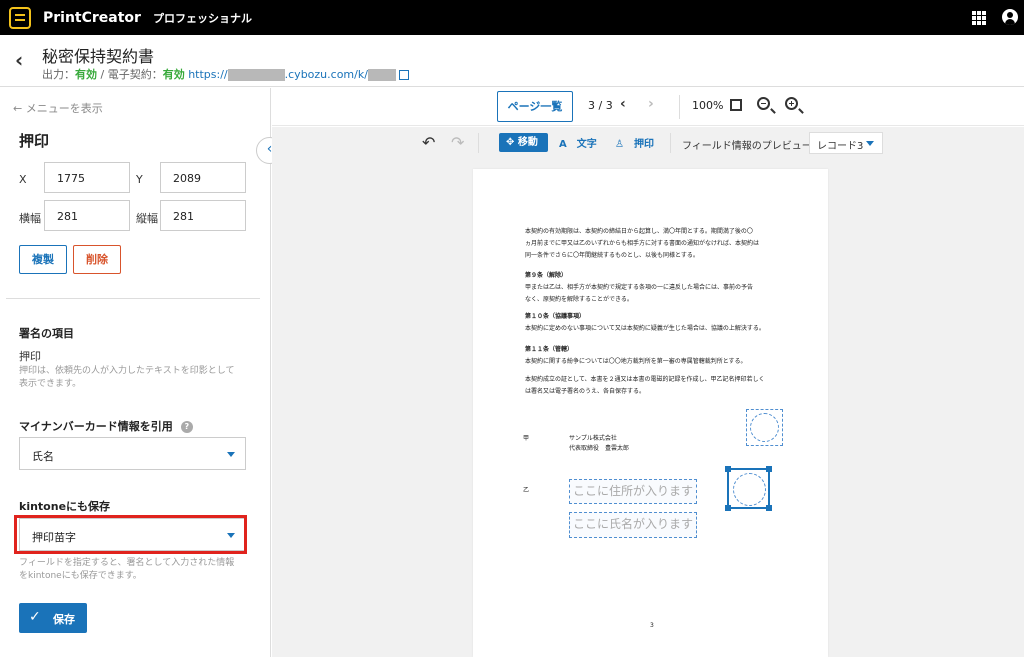  Describe the element at coordinates (92, 17) in the screenshot. I see `app-name: PrintCreator` at that location.